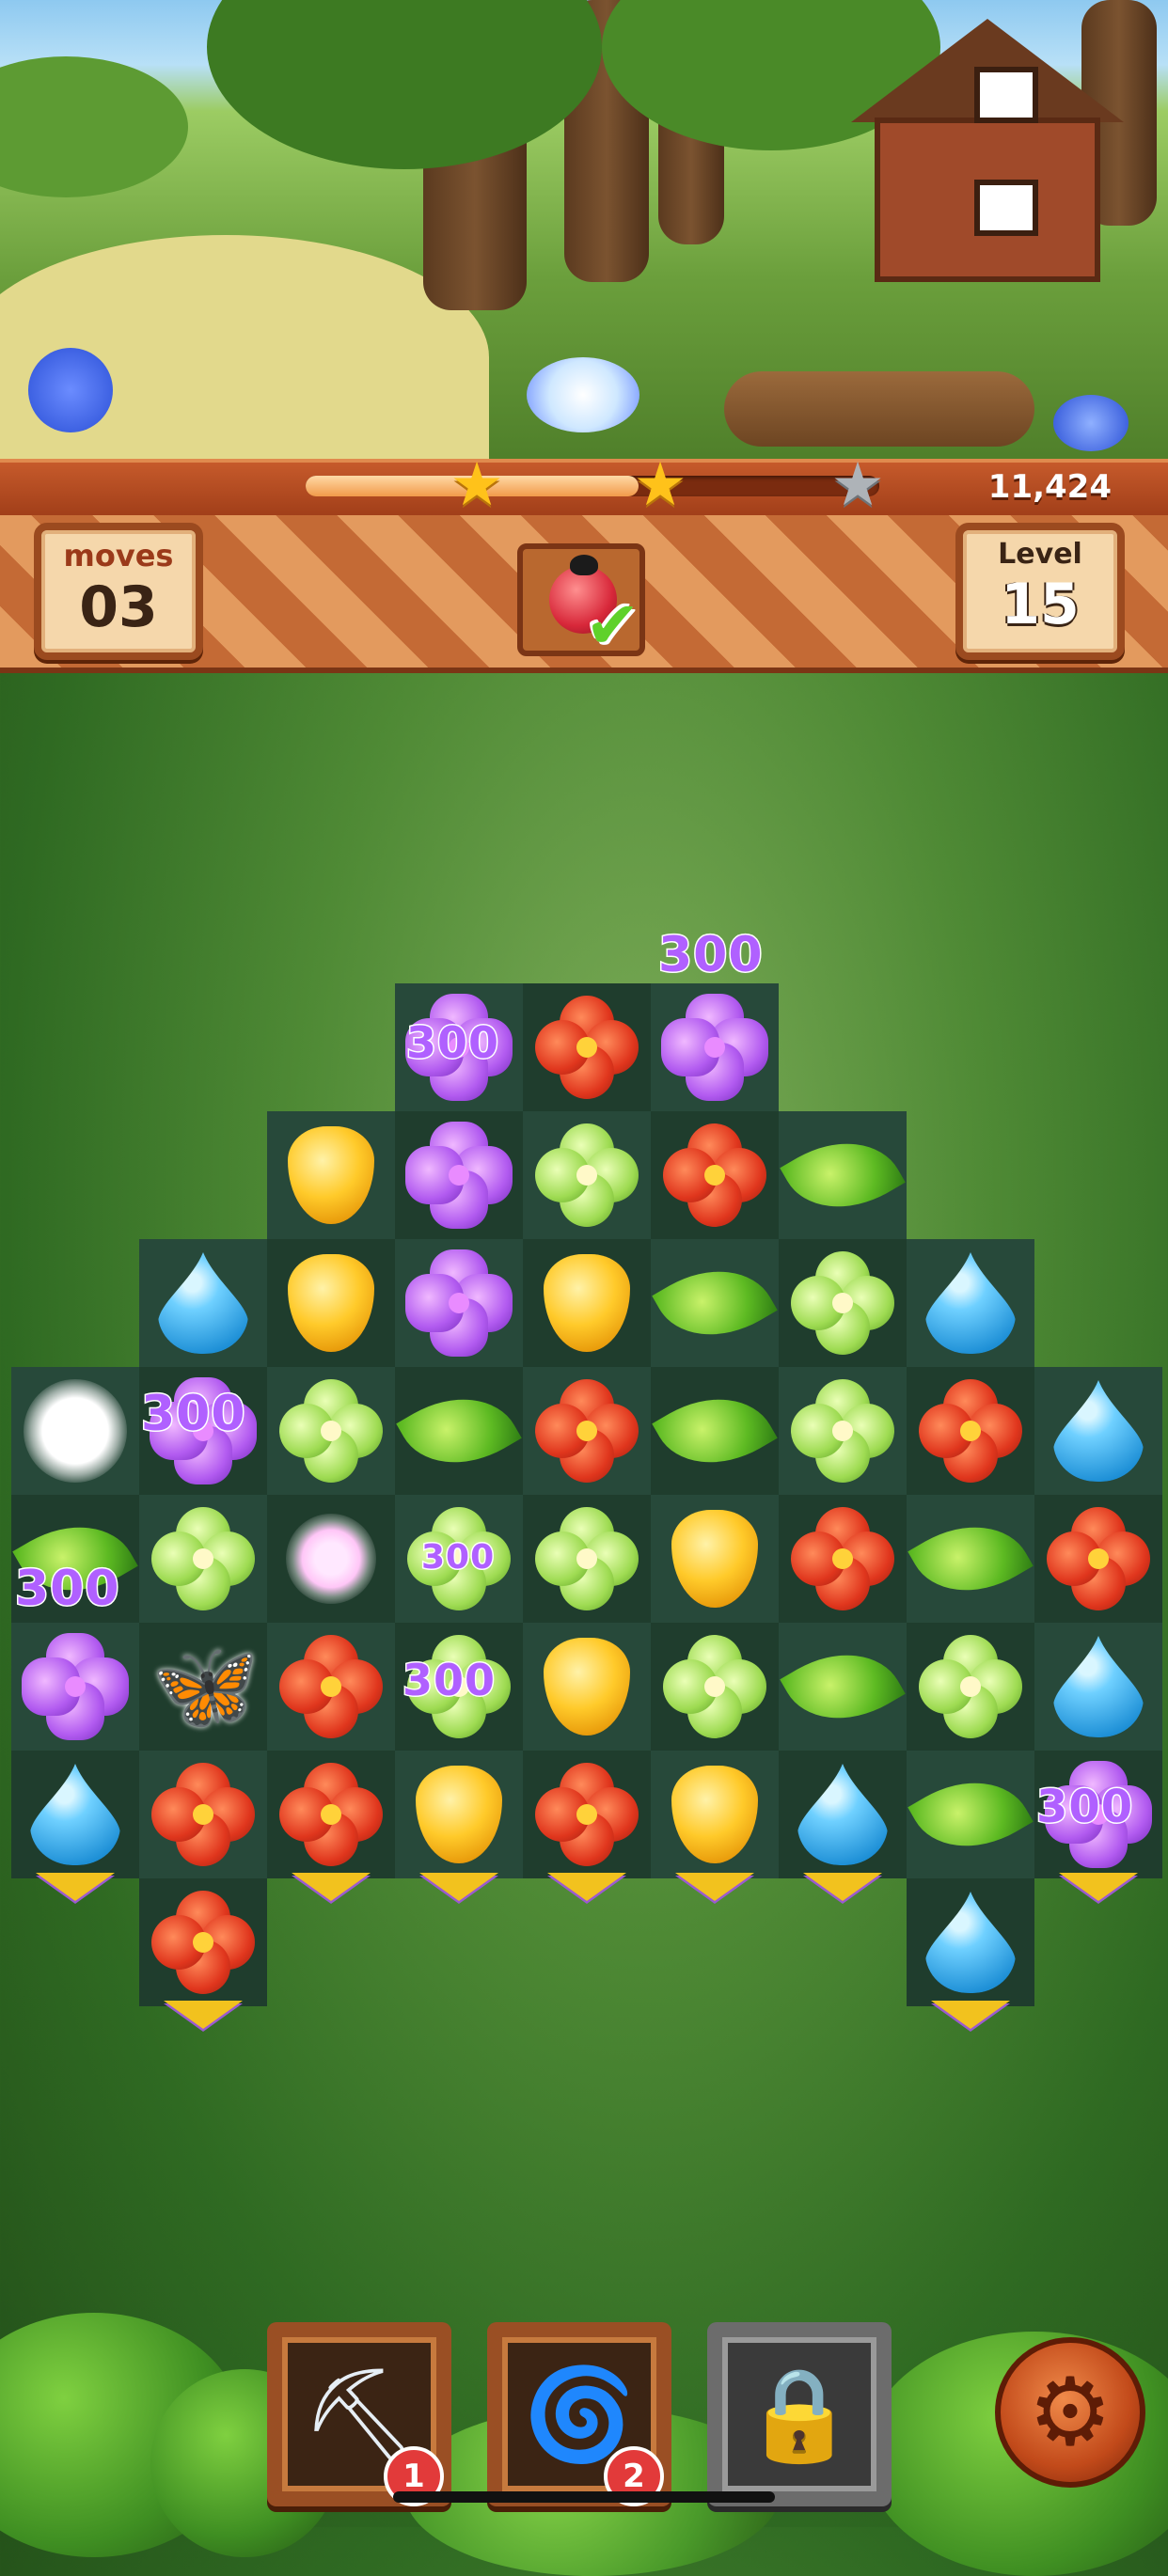 Image resolution: width=1168 pixels, height=2576 pixels. What do you see at coordinates (612, 625) in the screenshot?
I see `check-icon: ✔` at bounding box center [612, 625].